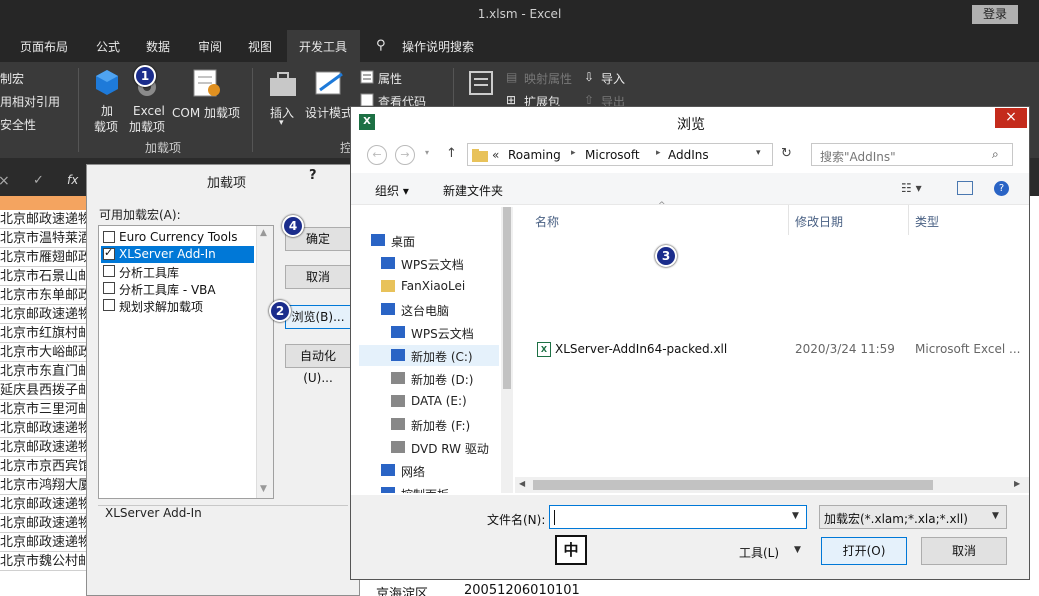 The image size is (1039, 596). I want to click on table-row: 北京市鸿翔大厦, so click(47, 485).